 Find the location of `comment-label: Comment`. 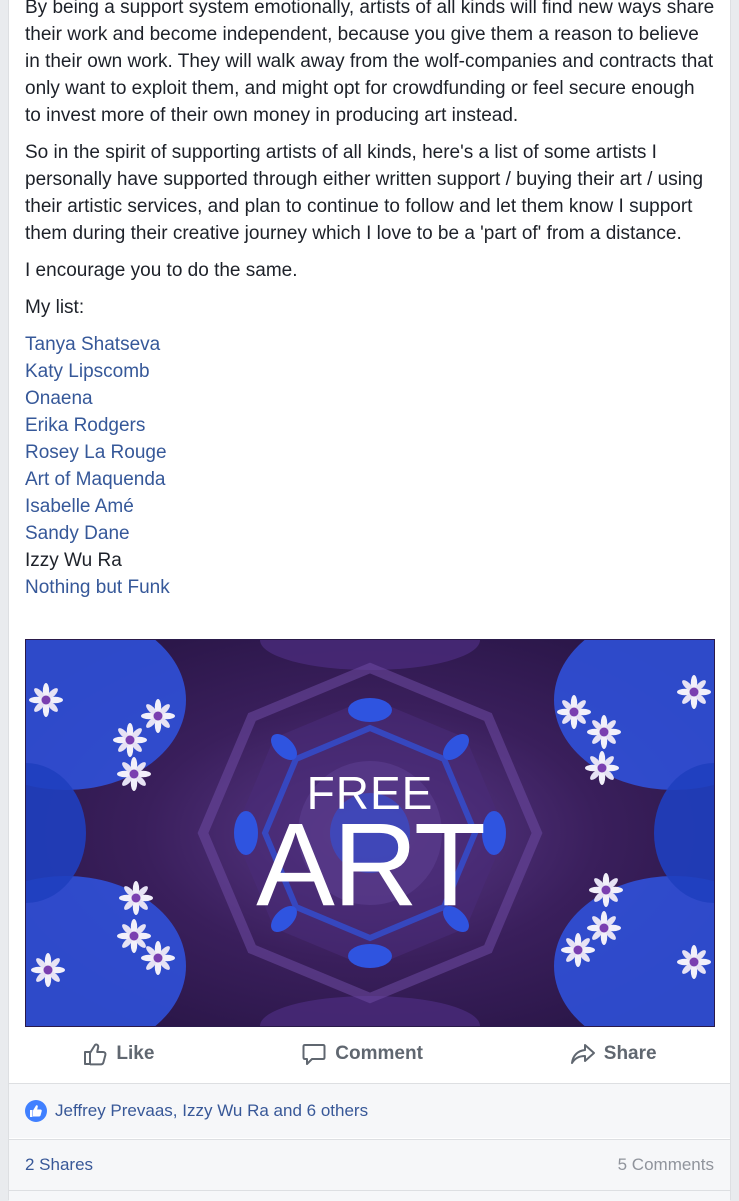

comment-label: Comment is located at coordinates (379, 1053).